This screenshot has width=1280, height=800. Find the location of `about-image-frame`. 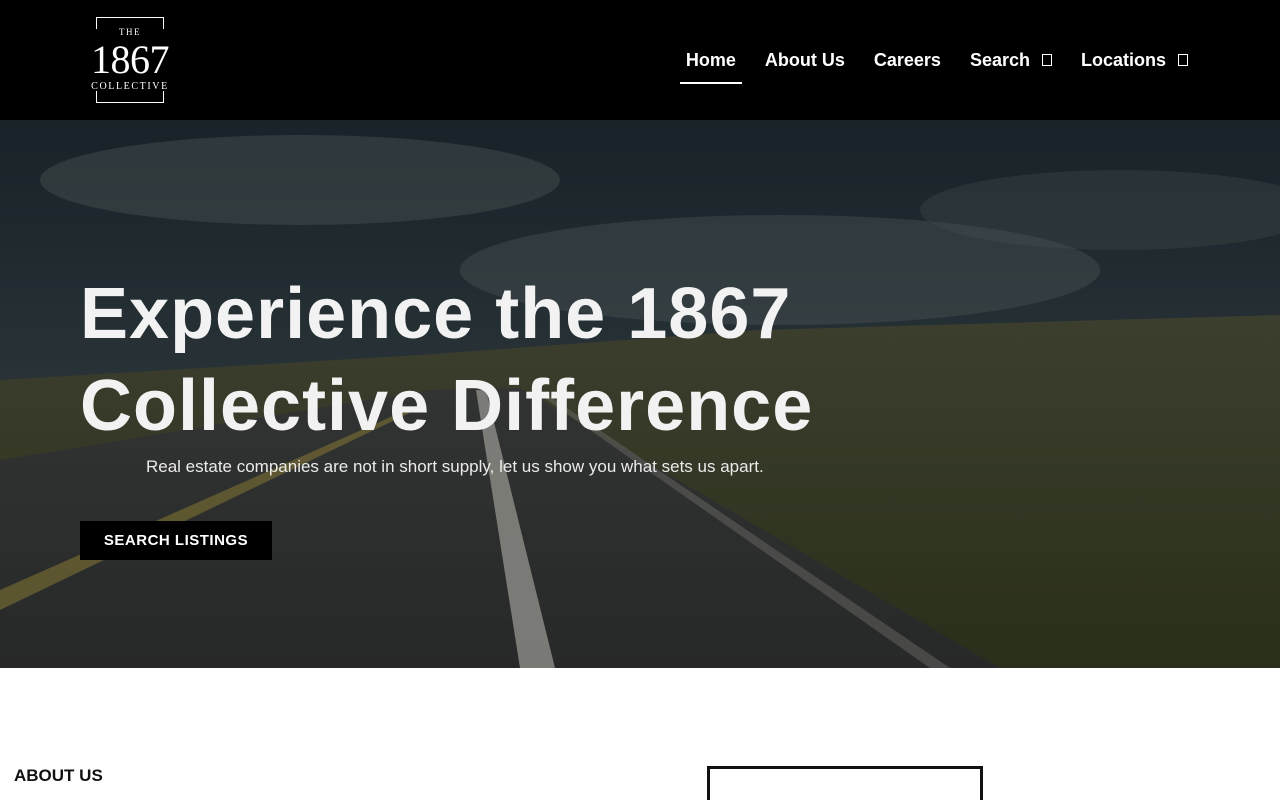

about-image-frame is located at coordinates (845, 783).